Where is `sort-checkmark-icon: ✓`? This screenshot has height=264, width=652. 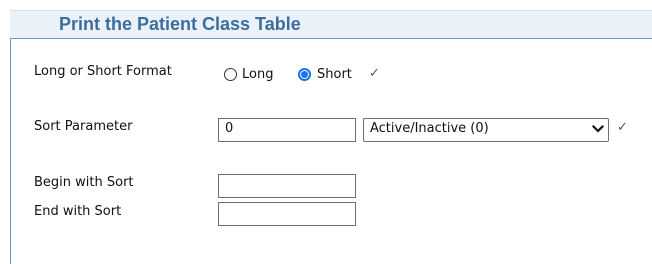 sort-checkmark-icon: ✓ is located at coordinates (622, 127).